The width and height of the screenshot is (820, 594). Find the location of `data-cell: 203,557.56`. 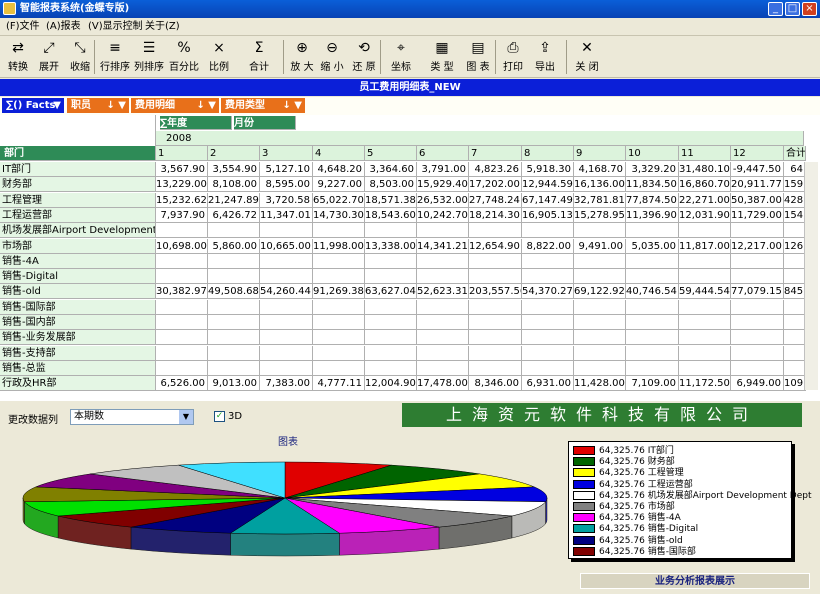

data-cell: 203,557.56 is located at coordinates (495, 292).